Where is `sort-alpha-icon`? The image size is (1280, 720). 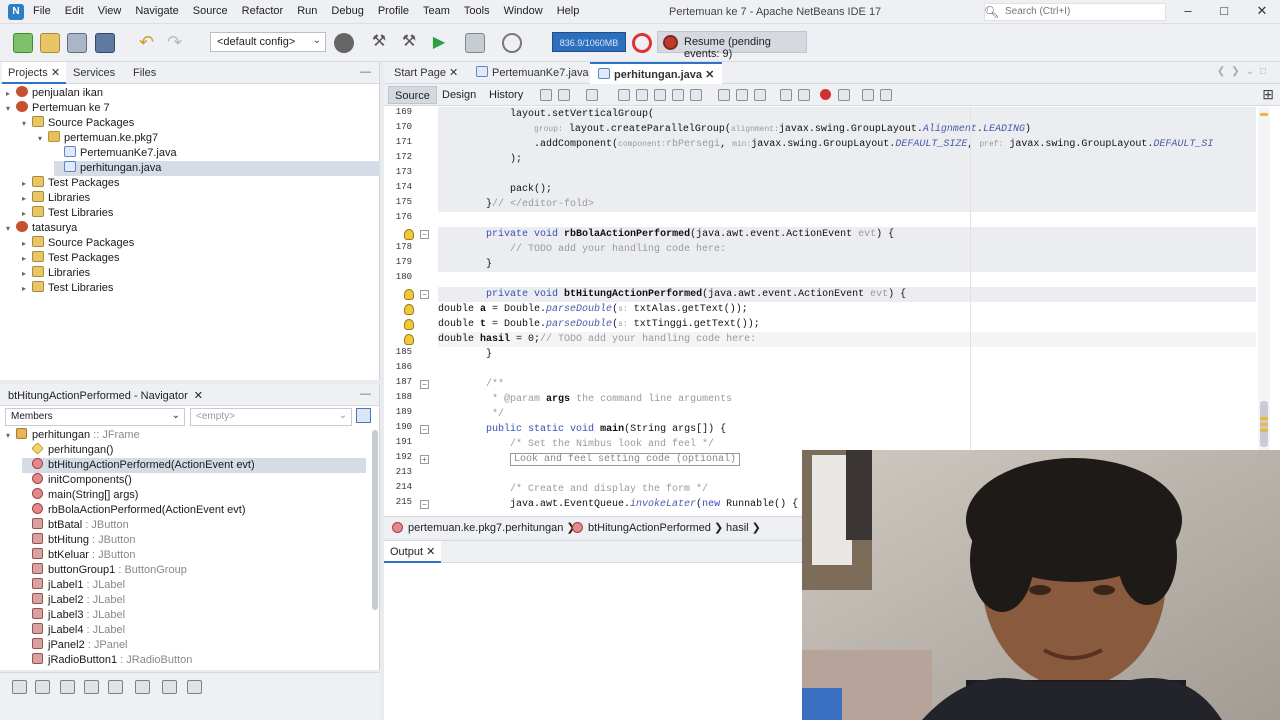 sort-alpha-icon is located at coordinates (169, 687).